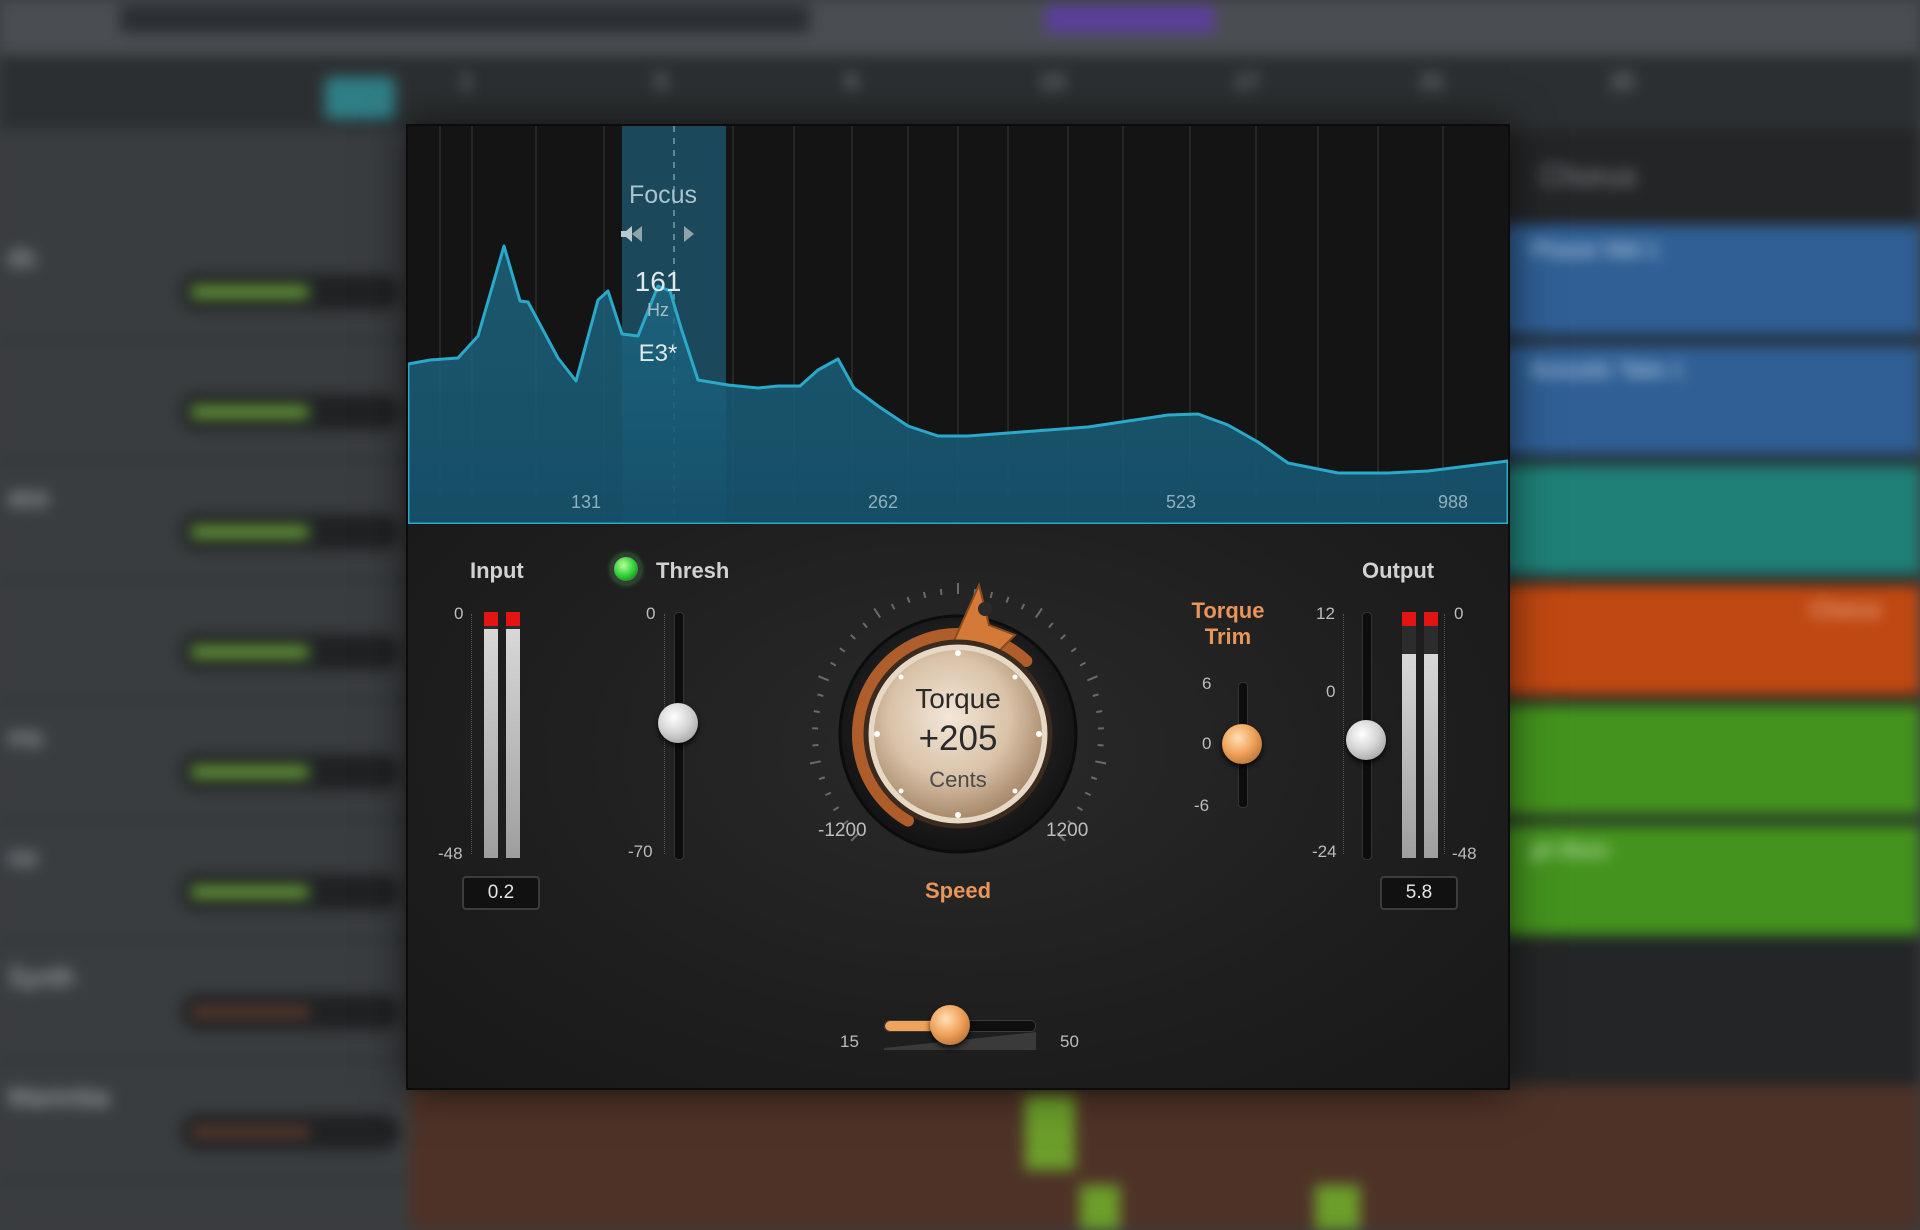 The height and width of the screenshot is (1230, 1920). What do you see at coordinates (1453, 502) in the screenshot?
I see `freq-axis-label: 988` at bounding box center [1453, 502].